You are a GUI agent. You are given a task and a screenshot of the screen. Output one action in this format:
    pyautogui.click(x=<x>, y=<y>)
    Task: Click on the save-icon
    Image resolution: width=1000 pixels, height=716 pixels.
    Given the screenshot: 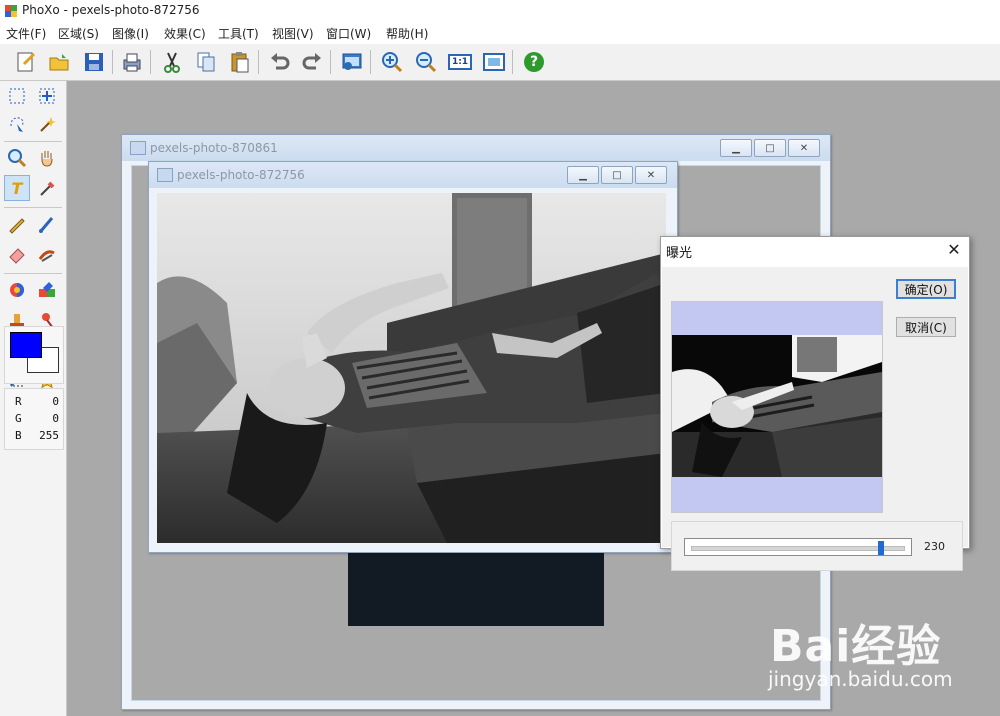 What is the action you would take?
    pyautogui.click(x=94, y=62)
    